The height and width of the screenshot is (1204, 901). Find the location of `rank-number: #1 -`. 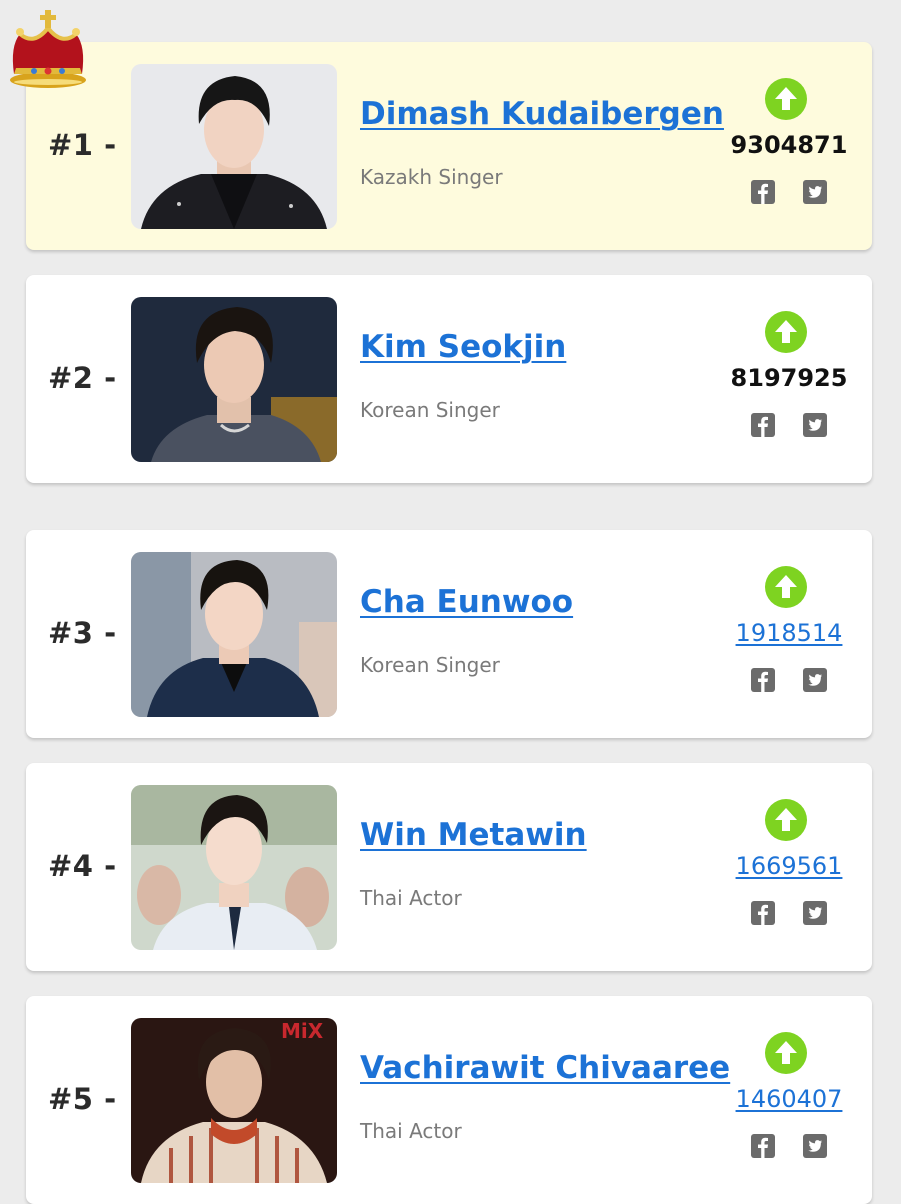

rank-number: #1 - is located at coordinates (82, 145).